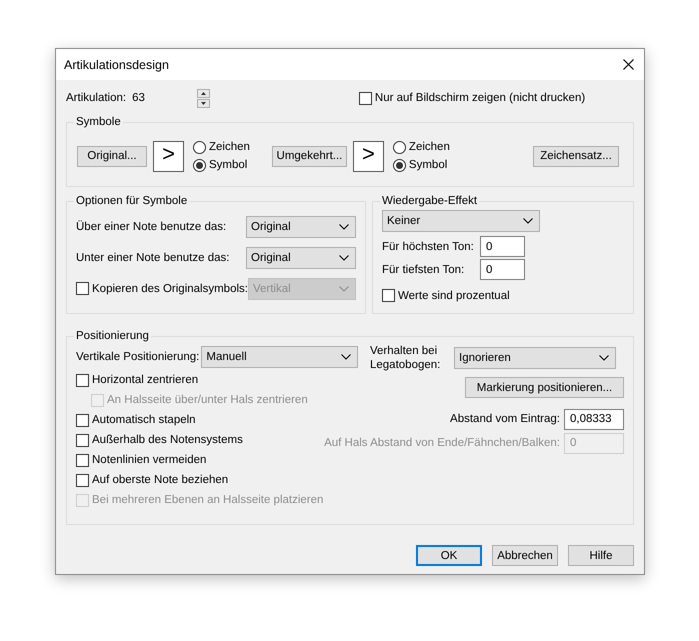 The height and width of the screenshot is (641, 699). I want to click on checkbox-label: Horizontal zentrieren, so click(145, 380).